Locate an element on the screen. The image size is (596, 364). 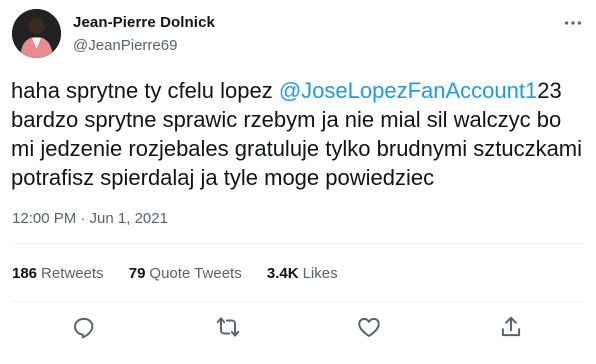
reply-icon is located at coordinates (84, 328).